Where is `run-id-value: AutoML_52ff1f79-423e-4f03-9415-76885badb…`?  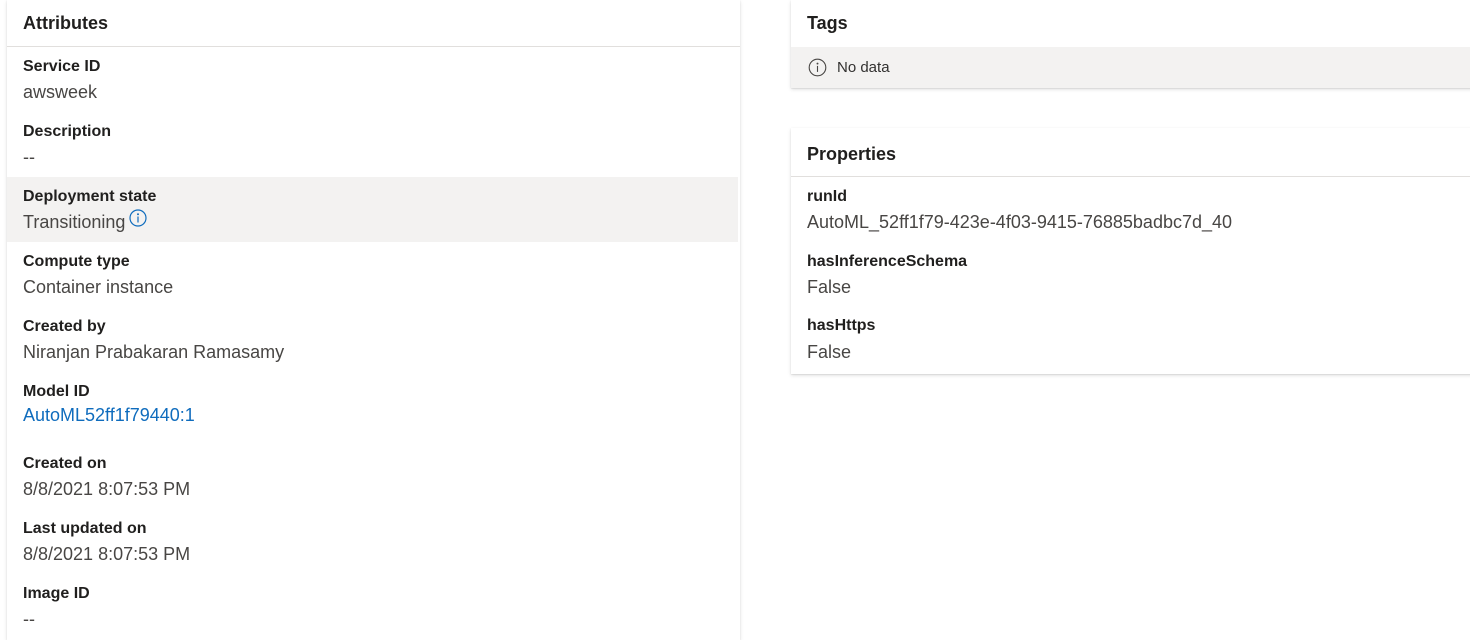
run-id-value: AutoML_52ff1f79-423e-4f03-9415-76885badb… is located at coordinates (1020, 222).